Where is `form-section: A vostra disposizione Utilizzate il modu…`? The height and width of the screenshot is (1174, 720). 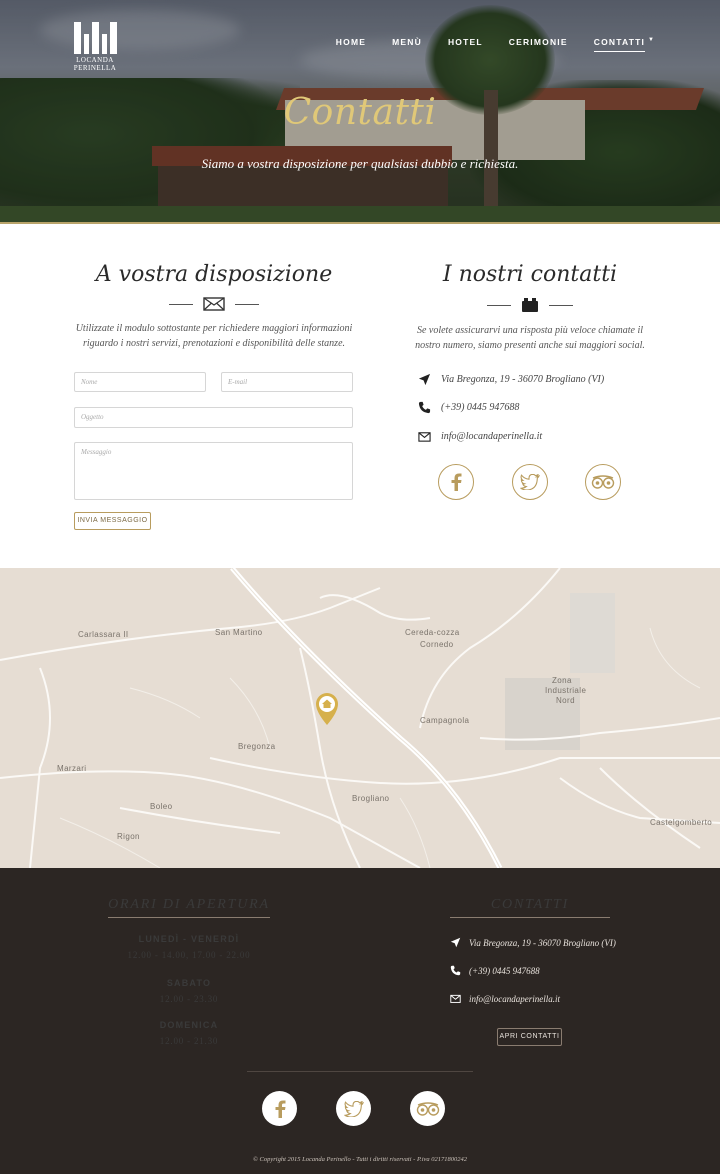 form-section: A vostra disposizione Utilizzate il modu… is located at coordinates (214, 306).